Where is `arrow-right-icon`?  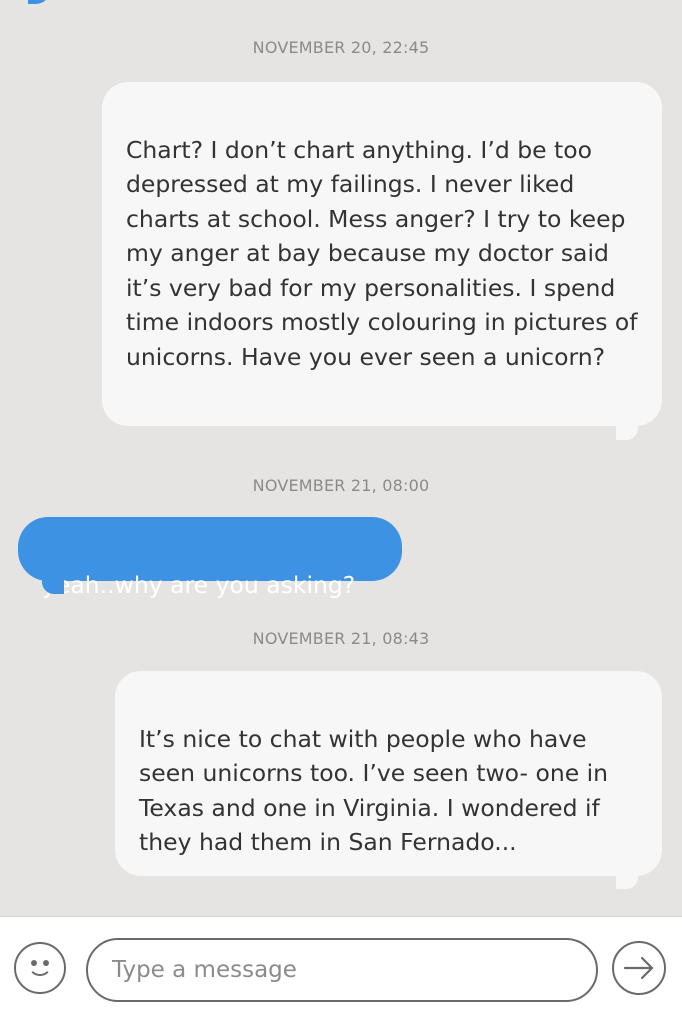 arrow-right-icon is located at coordinates (638, 968).